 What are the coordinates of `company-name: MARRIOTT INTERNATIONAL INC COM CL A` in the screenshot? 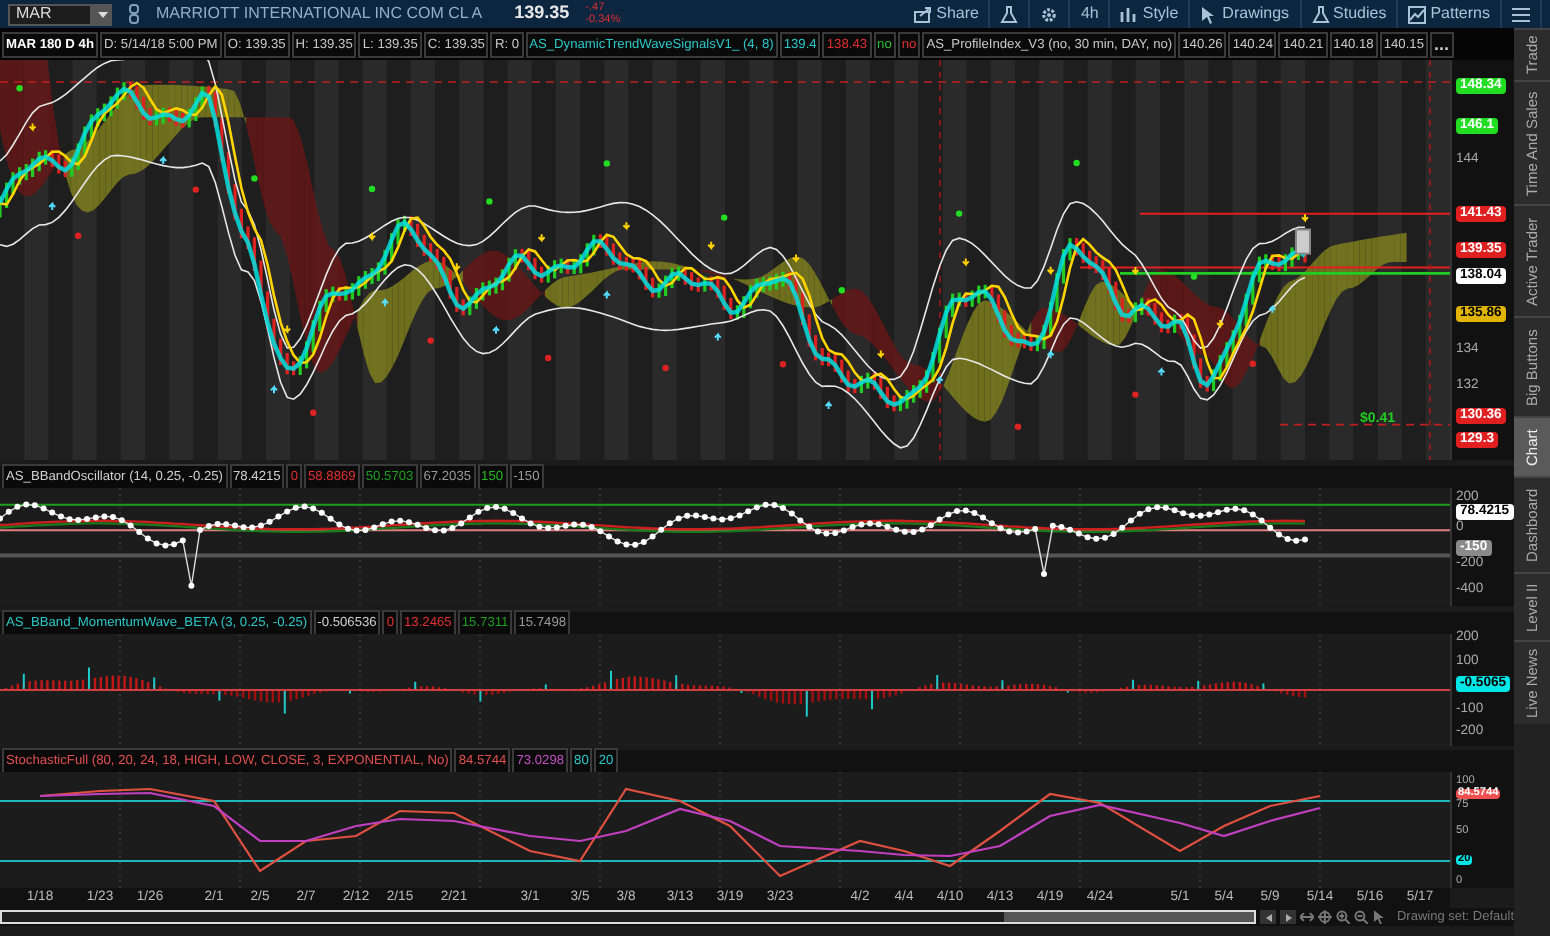 It's located at (319, 14).